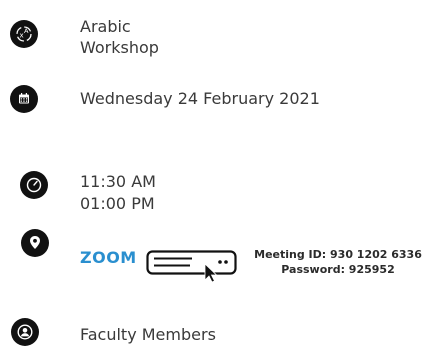 Image resolution: width=446 pixels, height=353 pixels. I want to click on event-end-time: 01:00 PM, so click(117, 203).